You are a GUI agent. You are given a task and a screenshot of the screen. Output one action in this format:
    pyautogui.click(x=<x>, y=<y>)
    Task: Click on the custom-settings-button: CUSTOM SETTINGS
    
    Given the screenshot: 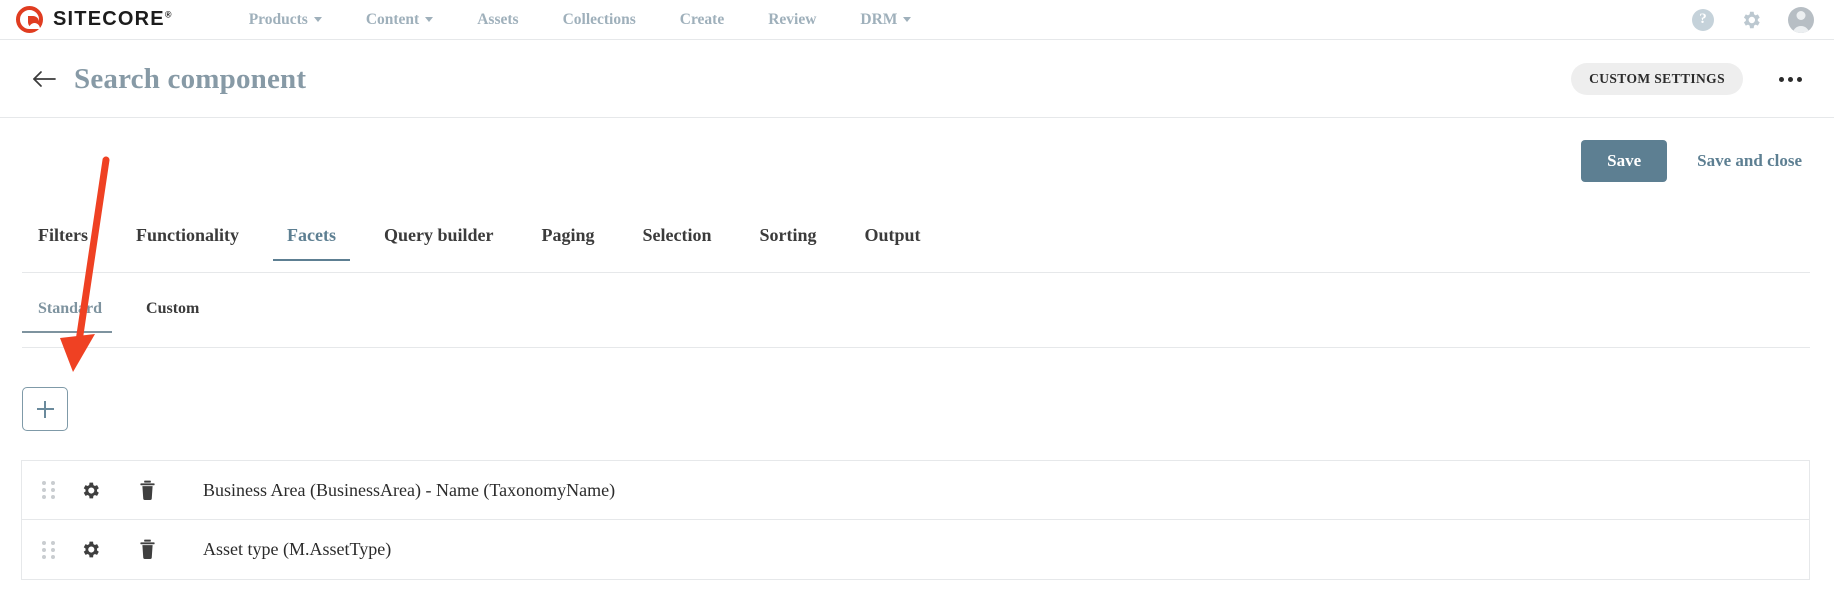 What is the action you would take?
    pyautogui.click(x=1657, y=79)
    